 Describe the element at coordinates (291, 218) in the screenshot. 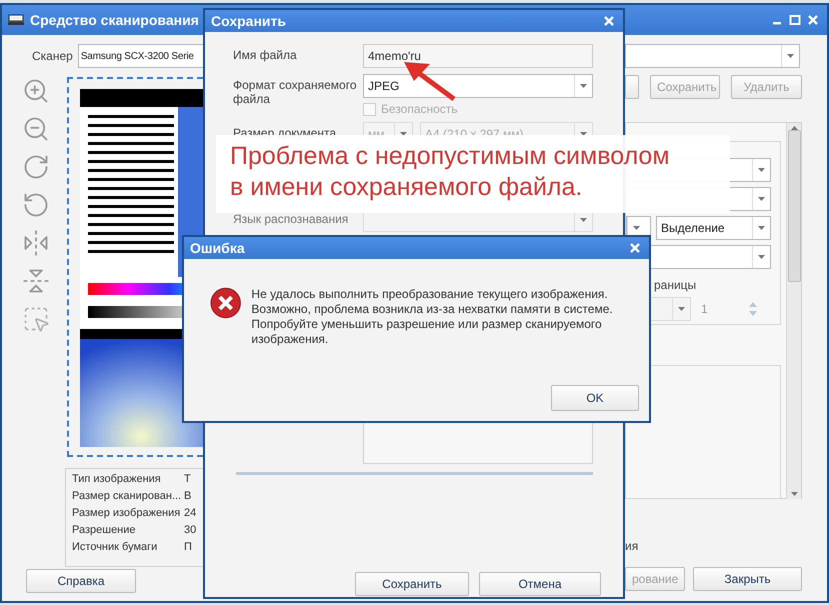

I see `field-label: Язык распознавания` at that location.